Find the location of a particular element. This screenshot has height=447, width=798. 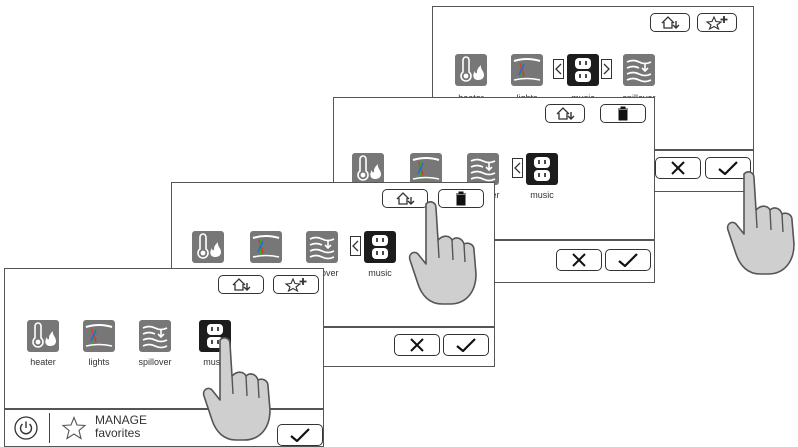

status-bar-divider is located at coordinates (164, 409).